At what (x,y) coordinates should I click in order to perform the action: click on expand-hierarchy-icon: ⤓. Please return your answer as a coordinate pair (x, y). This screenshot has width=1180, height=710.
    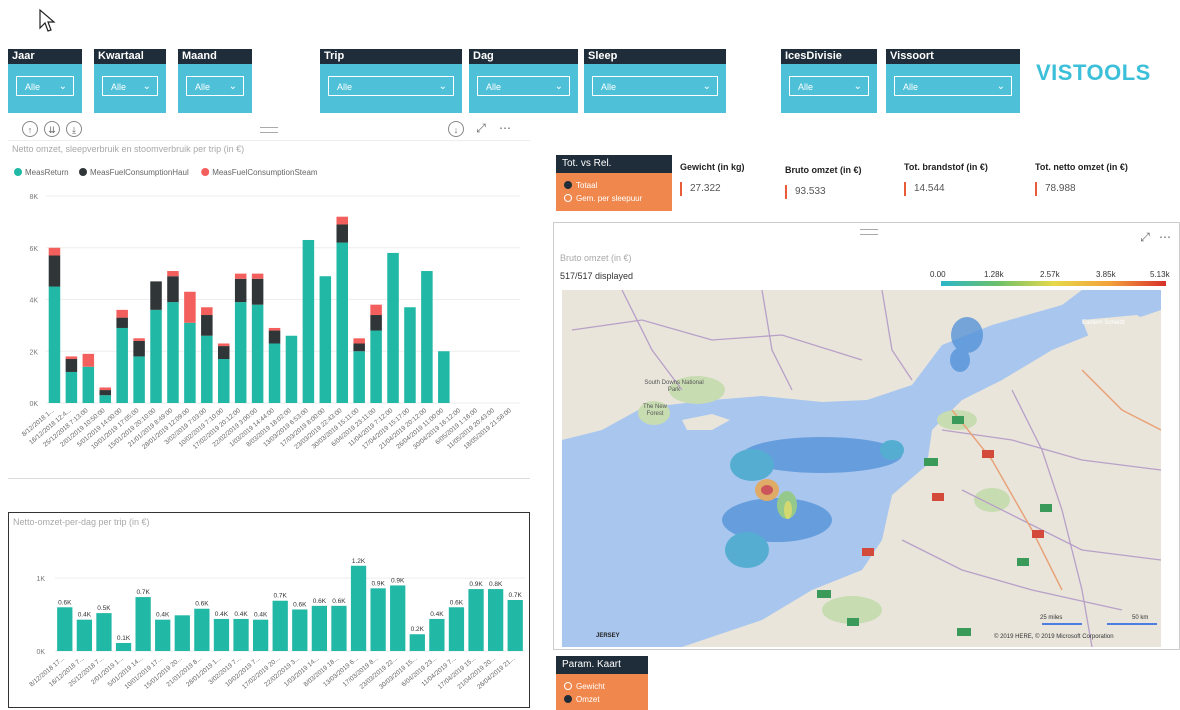
    Looking at the image, I should click on (74, 129).